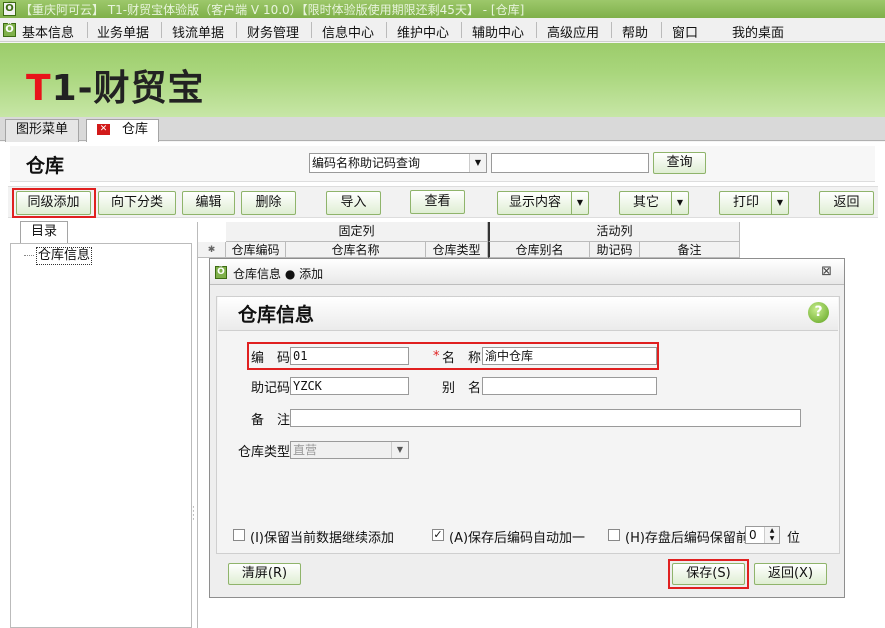  Describe the element at coordinates (271, 388) in the screenshot. I see `mnemonic-label: 助记码` at that location.